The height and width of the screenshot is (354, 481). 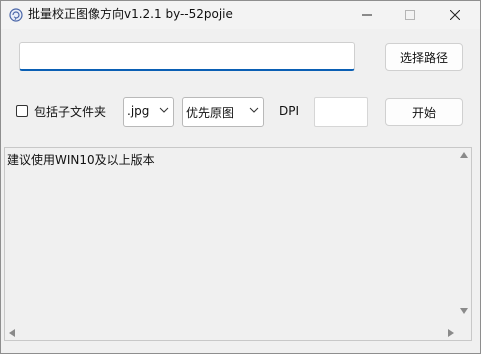 I want to click on scroll-down-icon, so click(x=464, y=311).